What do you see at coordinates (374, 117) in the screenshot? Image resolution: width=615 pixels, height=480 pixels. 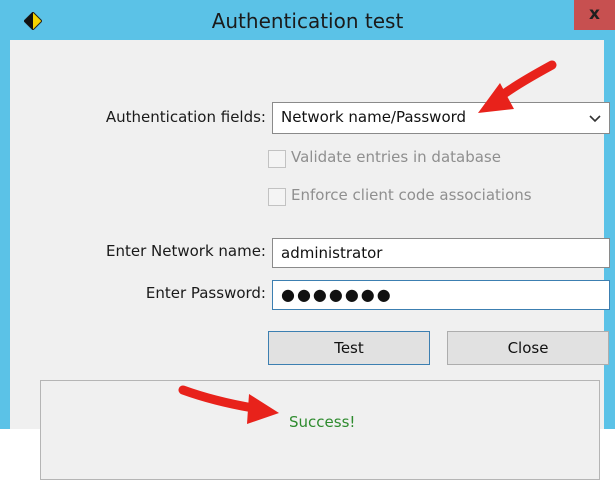 I see `auth-fields-value: Network name/Password` at bounding box center [374, 117].